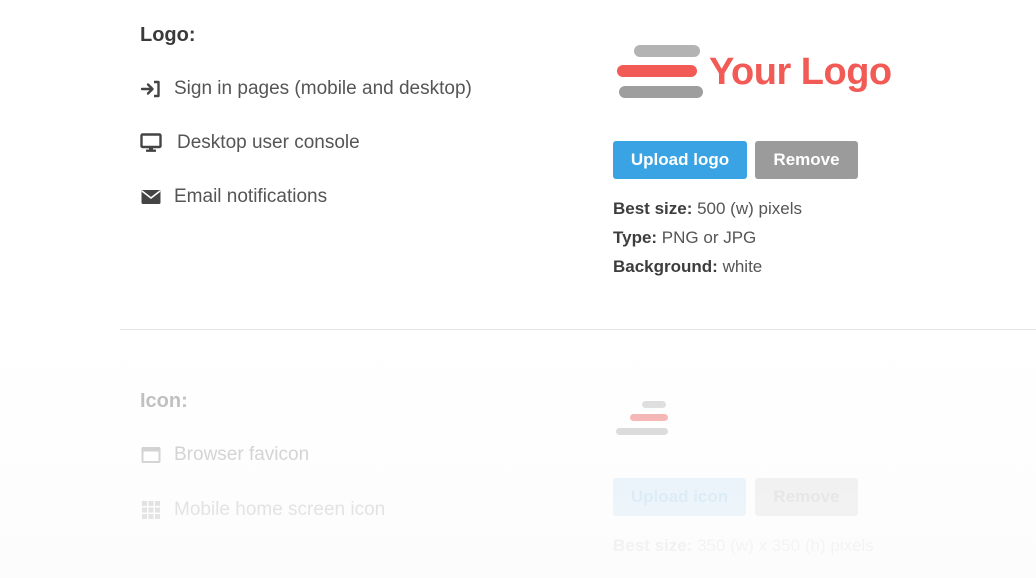 This screenshot has width=1036, height=578. Describe the element at coordinates (806, 160) in the screenshot. I see `remove-logo-button: Remove` at that location.